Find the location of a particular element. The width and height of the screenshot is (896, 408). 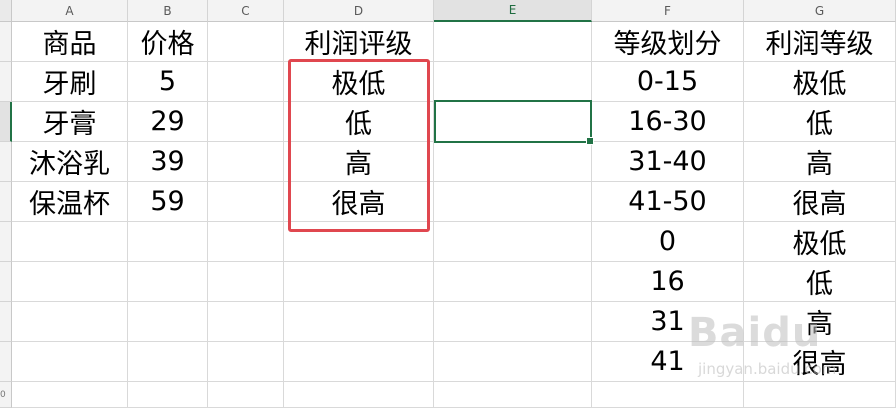

column-header-c: C is located at coordinates (246, 11).